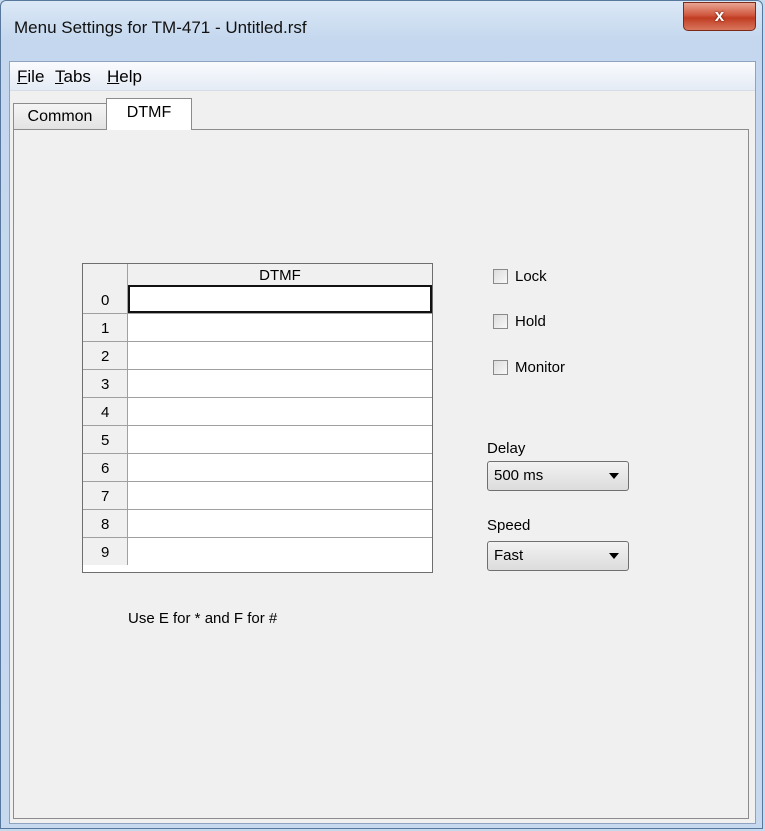  Describe the element at coordinates (530, 321) in the screenshot. I see `hold-label: Hold` at that location.